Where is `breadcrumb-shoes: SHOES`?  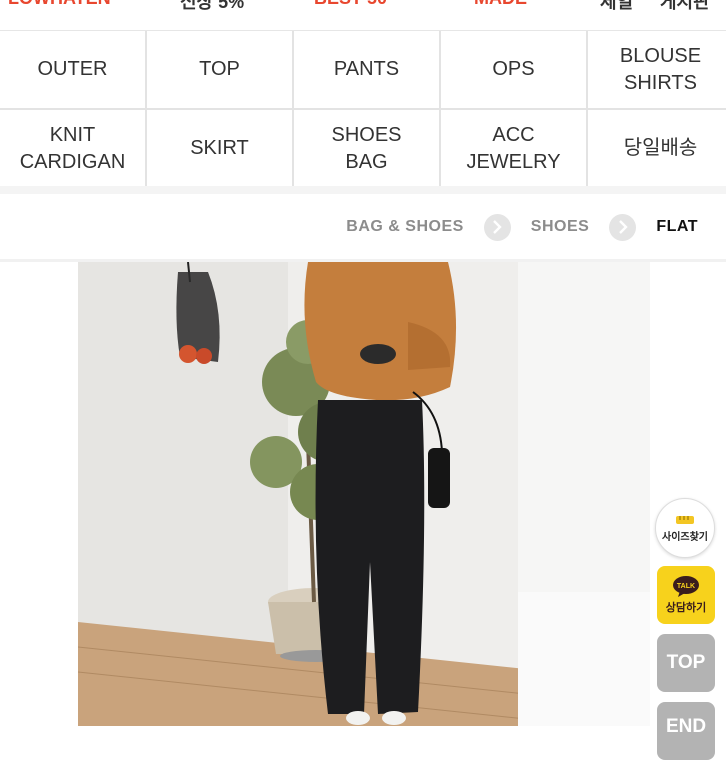 breadcrumb-shoes: SHOES is located at coordinates (560, 227).